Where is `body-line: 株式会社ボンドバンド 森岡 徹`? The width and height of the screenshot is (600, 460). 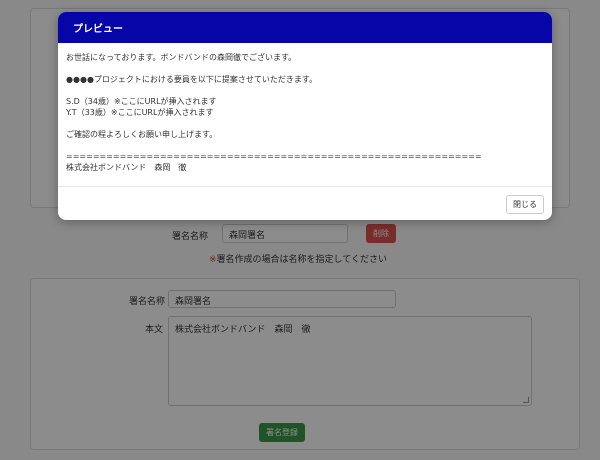
body-line: 株式会社ボンドバンド 森岡 徹 is located at coordinates (126, 167).